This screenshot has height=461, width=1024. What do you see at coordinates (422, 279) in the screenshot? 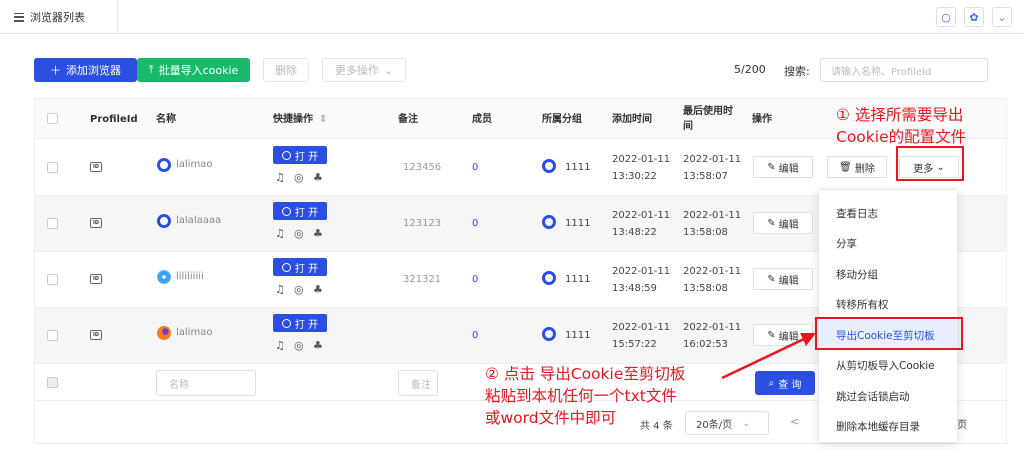
I see `note-value: 321321` at bounding box center [422, 279].